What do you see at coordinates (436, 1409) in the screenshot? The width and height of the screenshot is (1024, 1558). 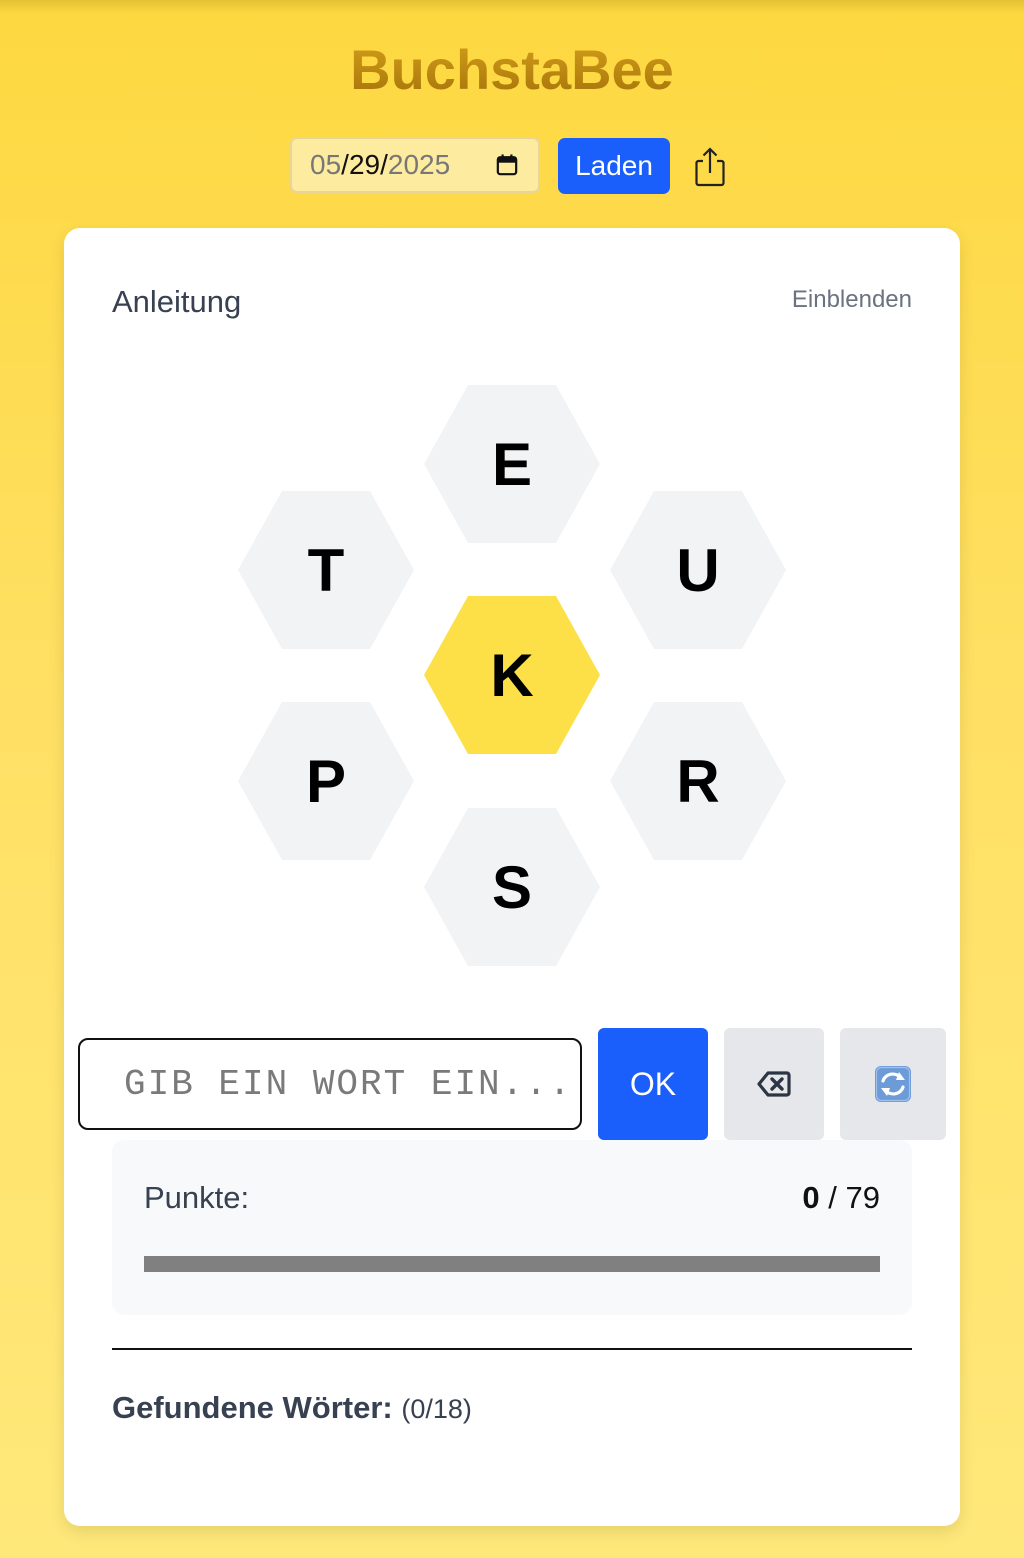 I see `found-words-count: (0/18)` at bounding box center [436, 1409].